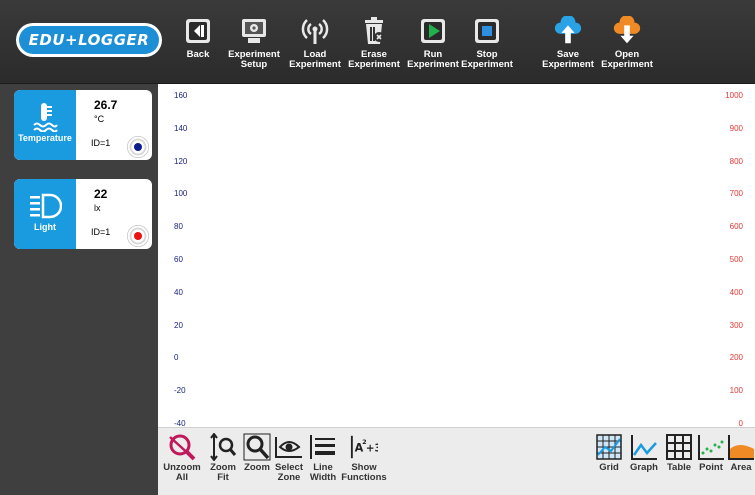  Describe the element at coordinates (644, 467) in the screenshot. I see `graph-label: Graph` at that location.